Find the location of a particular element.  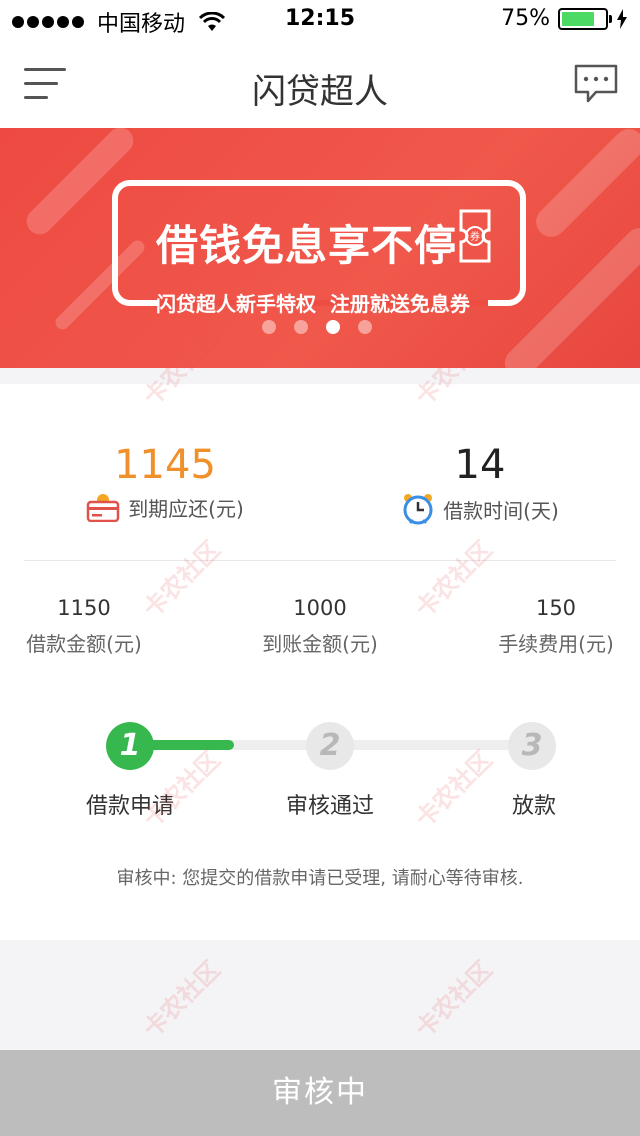

loan-days-label: 借款时间(天) is located at coordinates (501, 510).